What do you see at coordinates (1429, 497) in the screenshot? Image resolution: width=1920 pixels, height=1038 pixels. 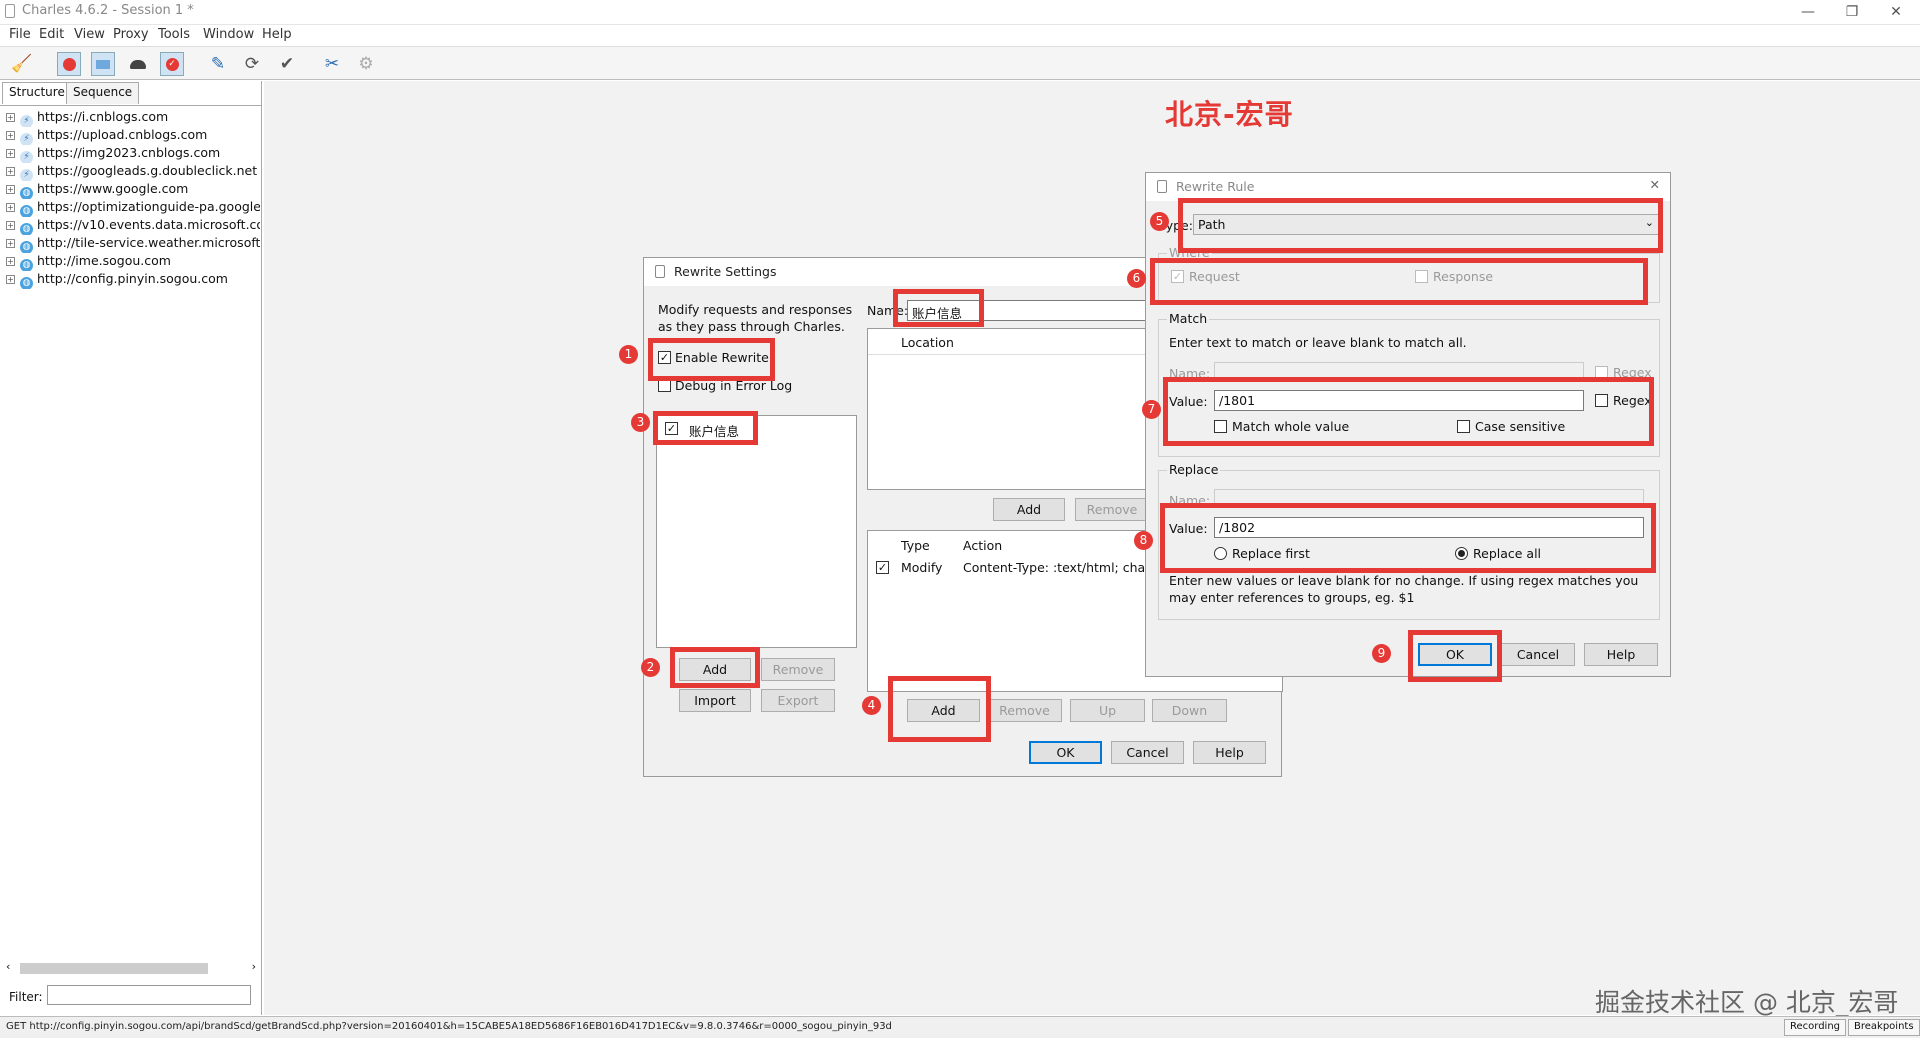 I see `replace-name-input` at bounding box center [1429, 497].